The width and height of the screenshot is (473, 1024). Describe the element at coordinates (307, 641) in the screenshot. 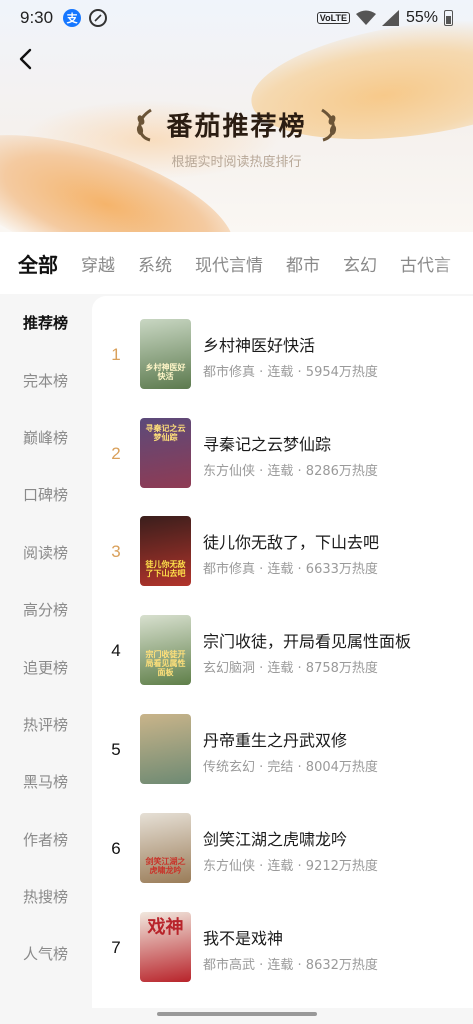

I see `book-title: 宗门收徒，开局看见属性面板` at that location.